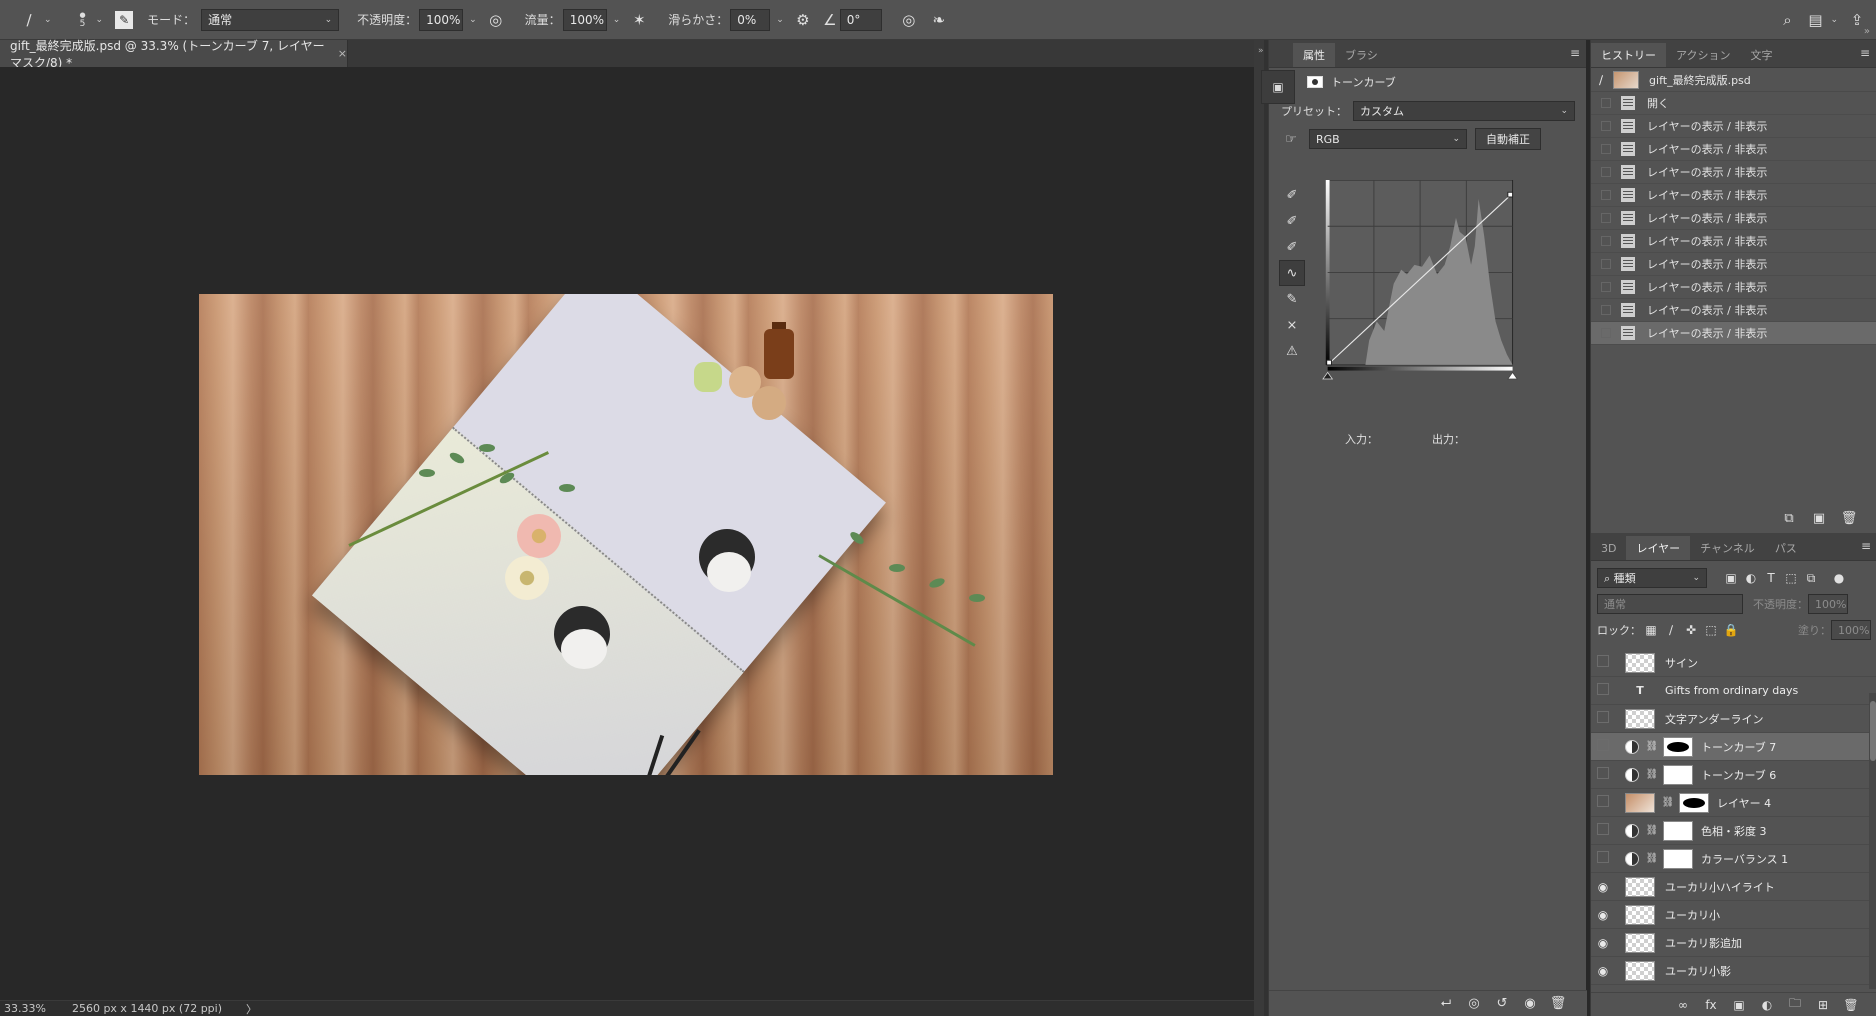 Image resolution: width=1876 pixels, height=1016 pixels. I want to click on filter-pixel-icon: ▣, so click(1731, 578).